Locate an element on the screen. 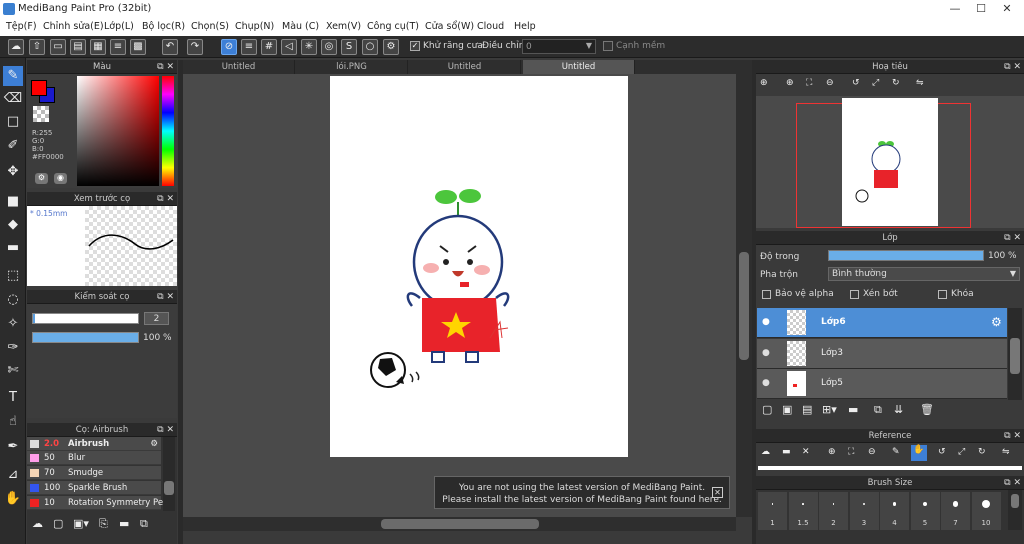 The image size is (1024, 544). grid-snap-icon: # is located at coordinates (269, 47).